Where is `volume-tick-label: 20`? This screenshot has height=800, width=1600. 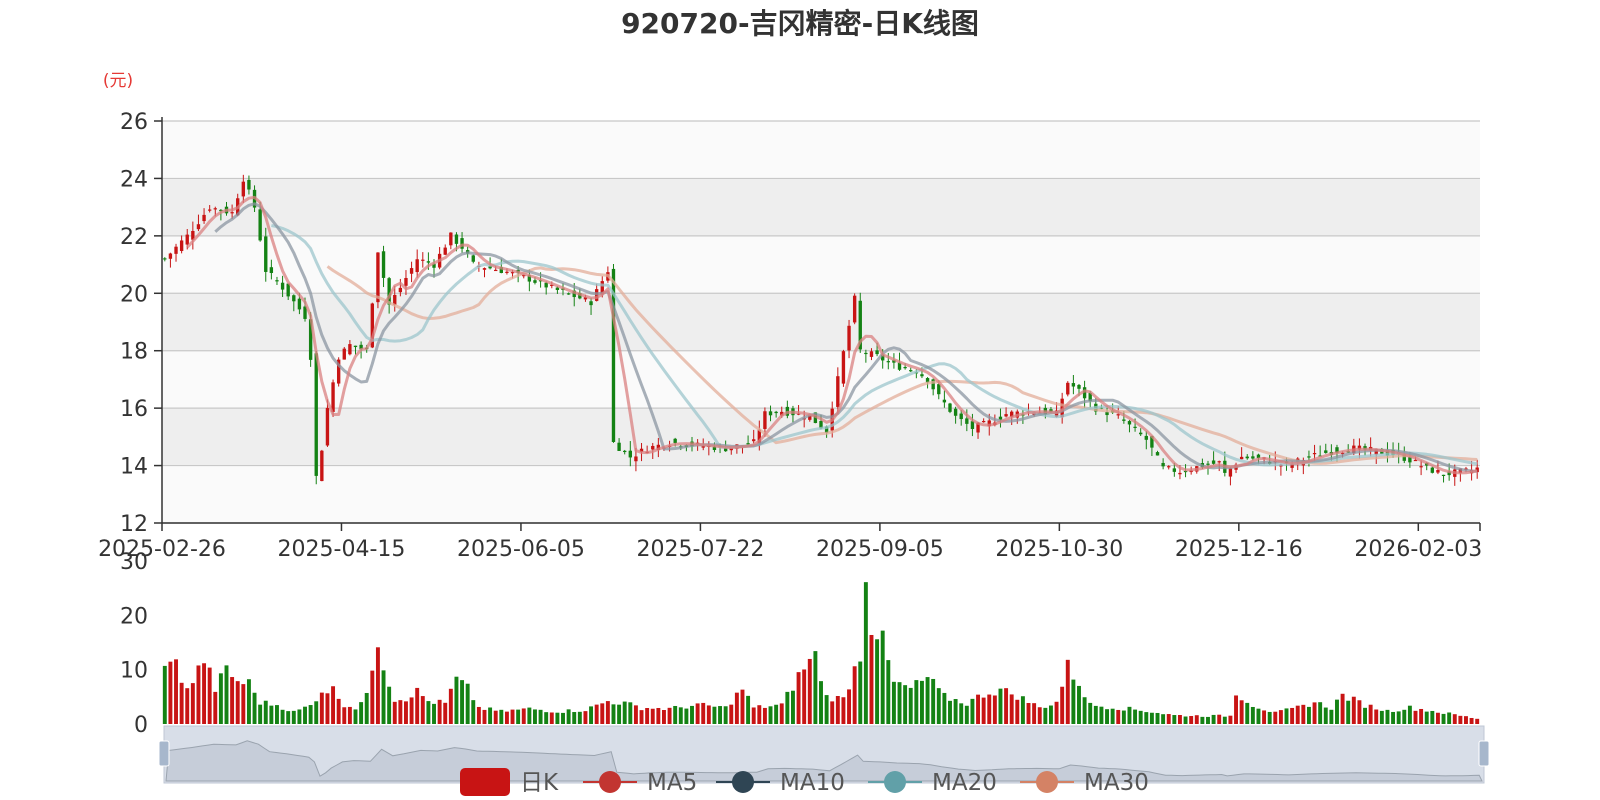 volume-tick-label: 20 is located at coordinates (134, 616).